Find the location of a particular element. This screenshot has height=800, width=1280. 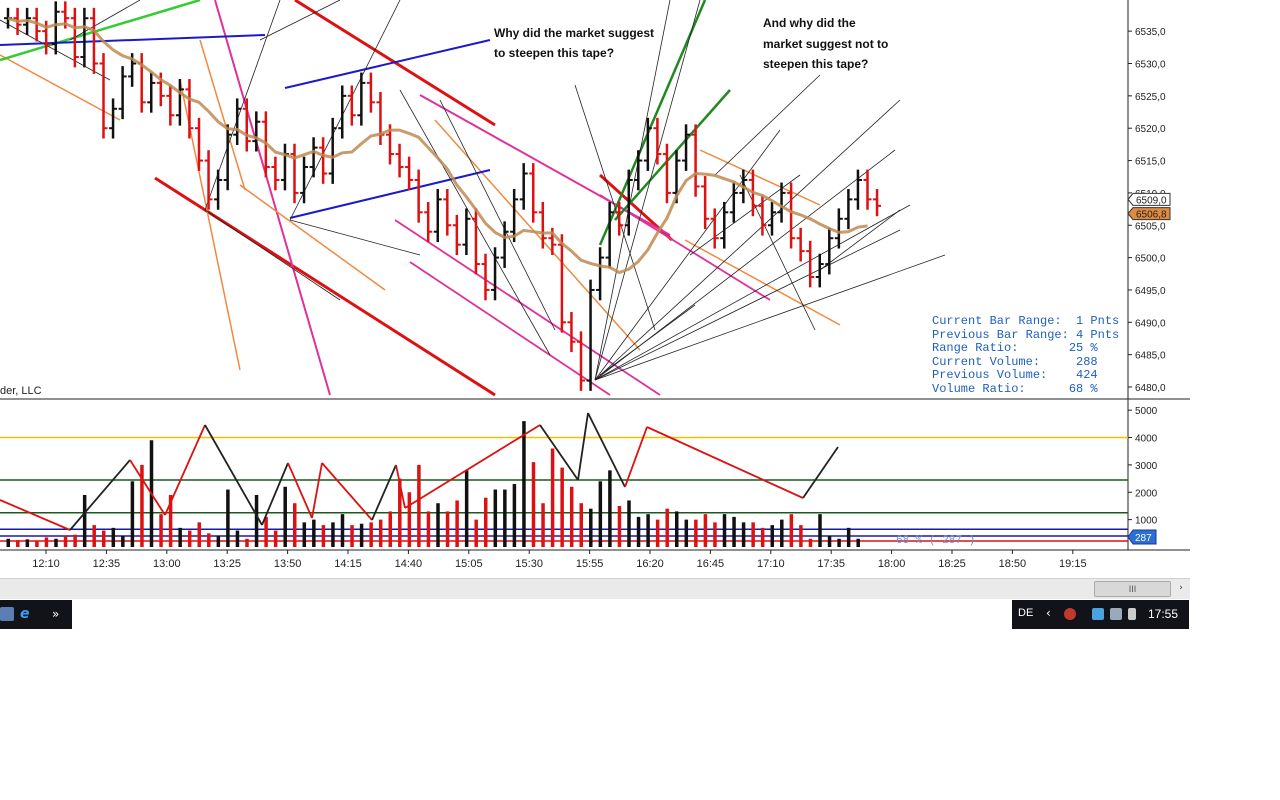

price-tick-label: 6500,0 is located at coordinates (1150, 259).